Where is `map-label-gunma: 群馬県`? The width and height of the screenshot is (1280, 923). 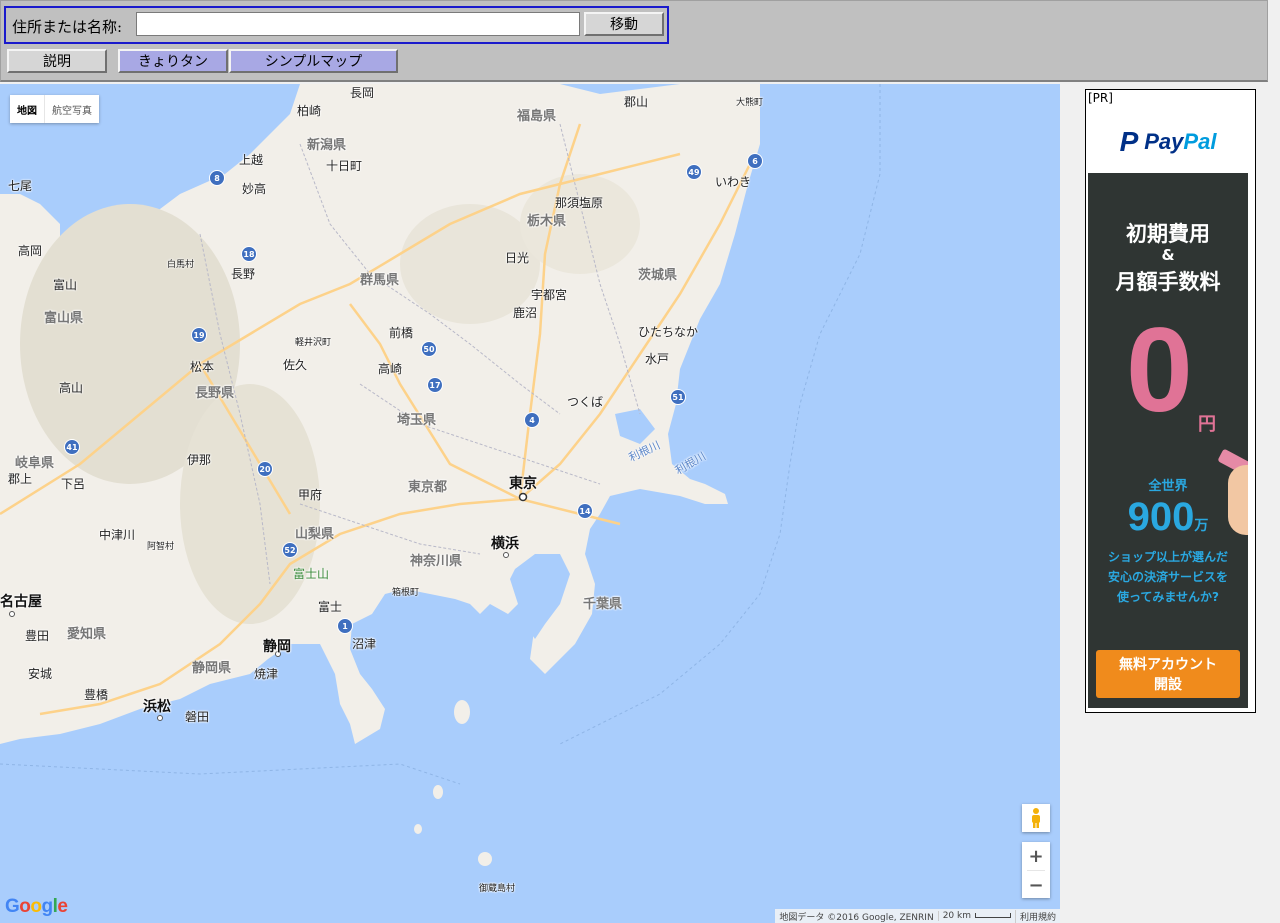 map-label-gunma: 群馬県 is located at coordinates (380, 280).